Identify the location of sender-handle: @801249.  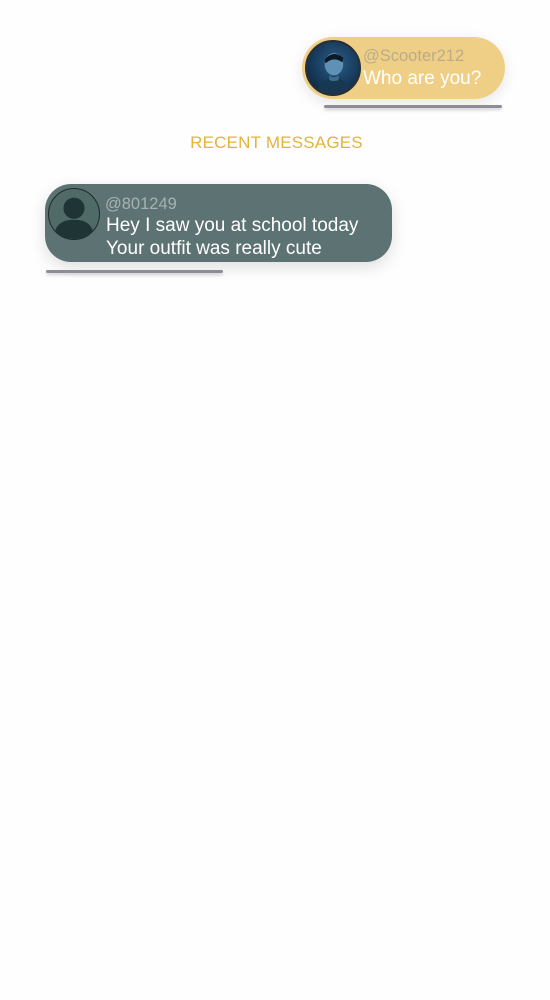
(141, 204).